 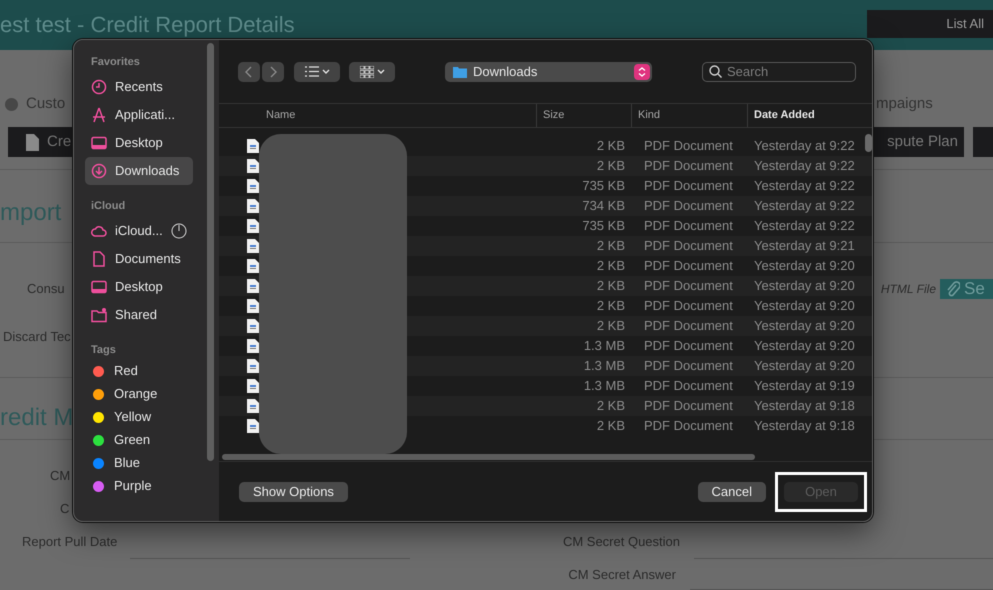 I want to click on sidebar-item: Documents, so click(x=139, y=259).